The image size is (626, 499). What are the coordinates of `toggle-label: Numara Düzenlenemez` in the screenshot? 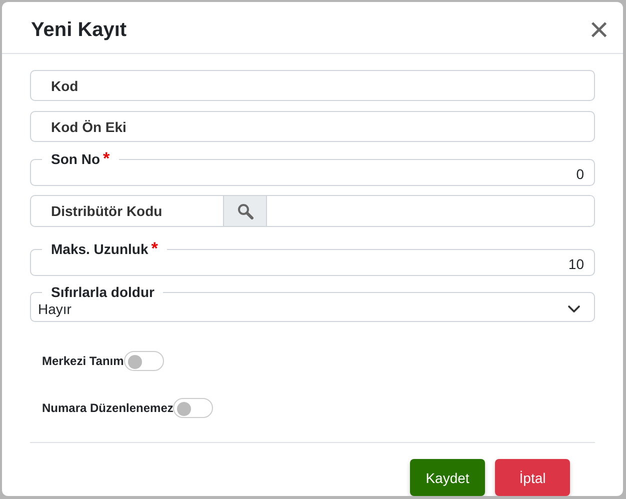 It's located at (108, 408).